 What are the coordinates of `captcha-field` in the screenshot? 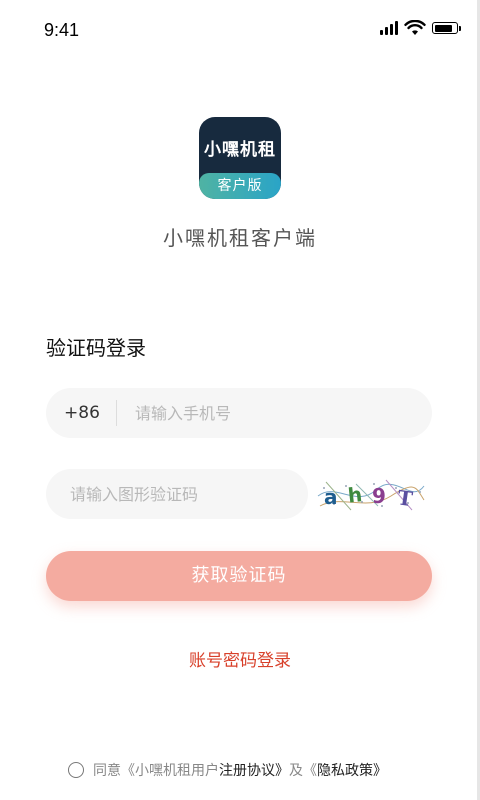 It's located at (177, 494).